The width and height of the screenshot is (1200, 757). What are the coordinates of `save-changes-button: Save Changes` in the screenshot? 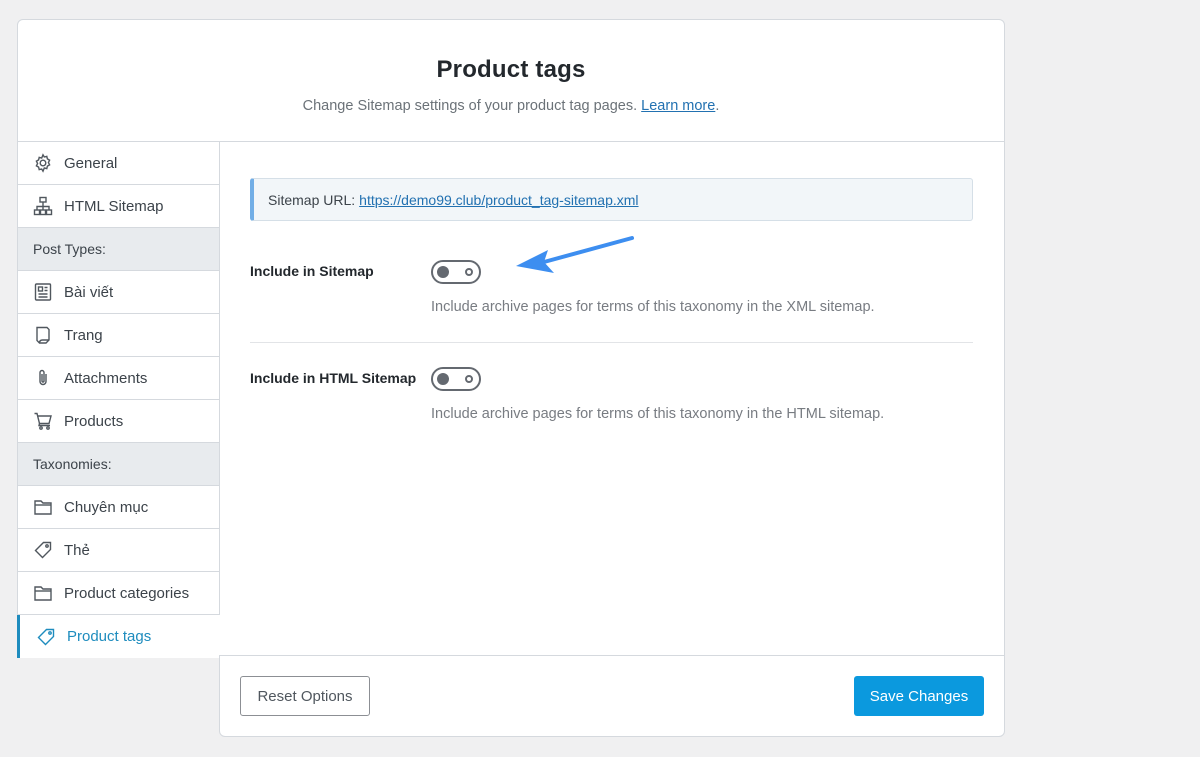 It's located at (919, 696).